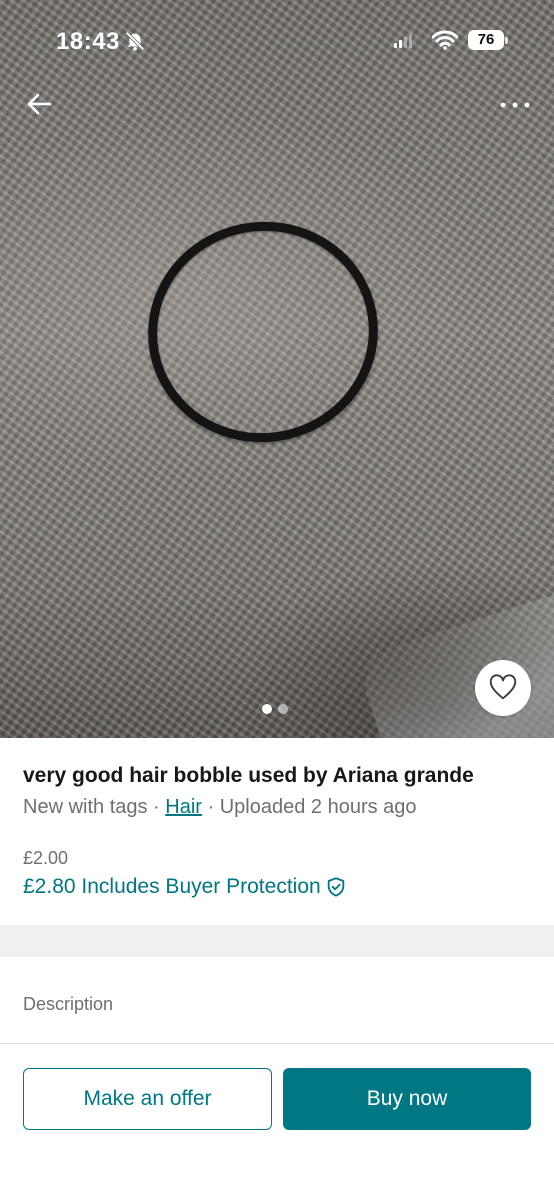 This screenshot has width=554, height=1200. Describe the element at coordinates (277, 40) in the screenshot. I see `status-bar: 18:43 76` at that location.